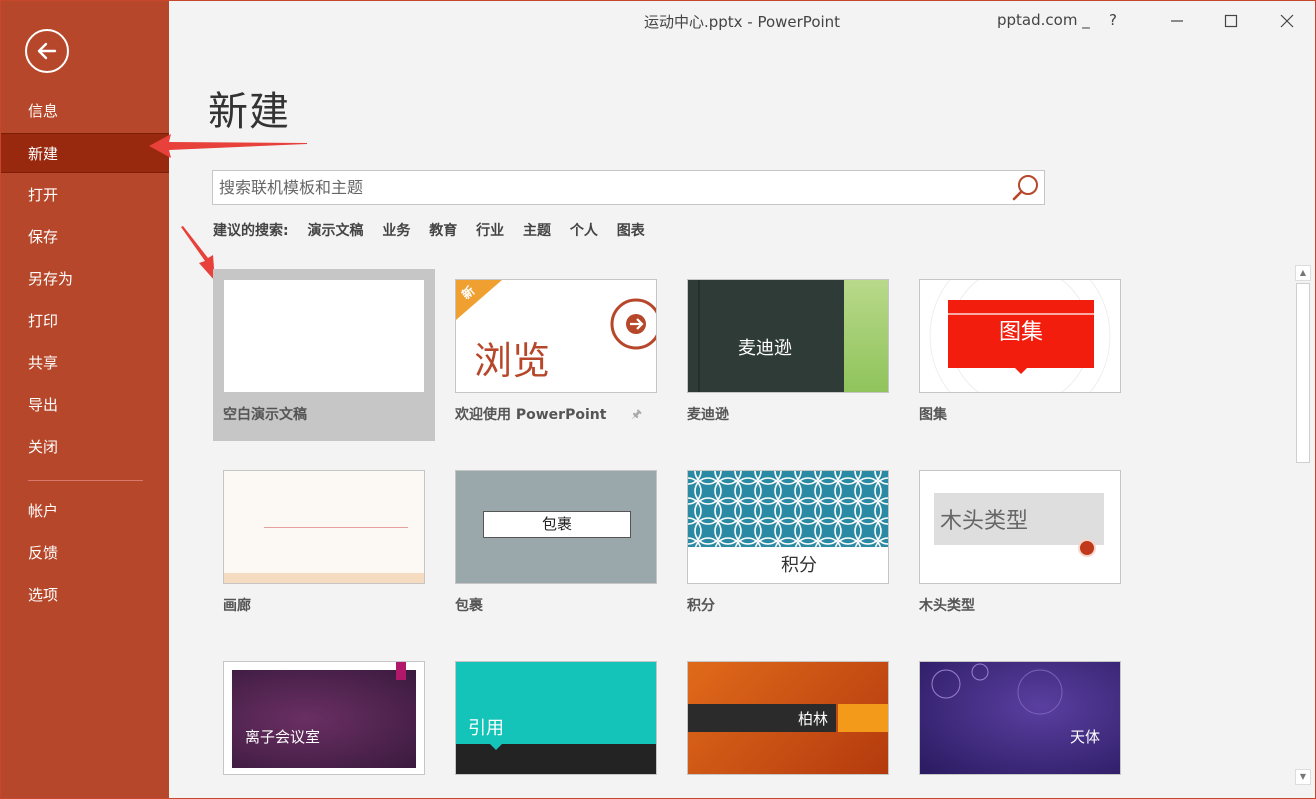  What do you see at coordinates (85, 480) in the screenshot?
I see `nav-divider` at bounding box center [85, 480].